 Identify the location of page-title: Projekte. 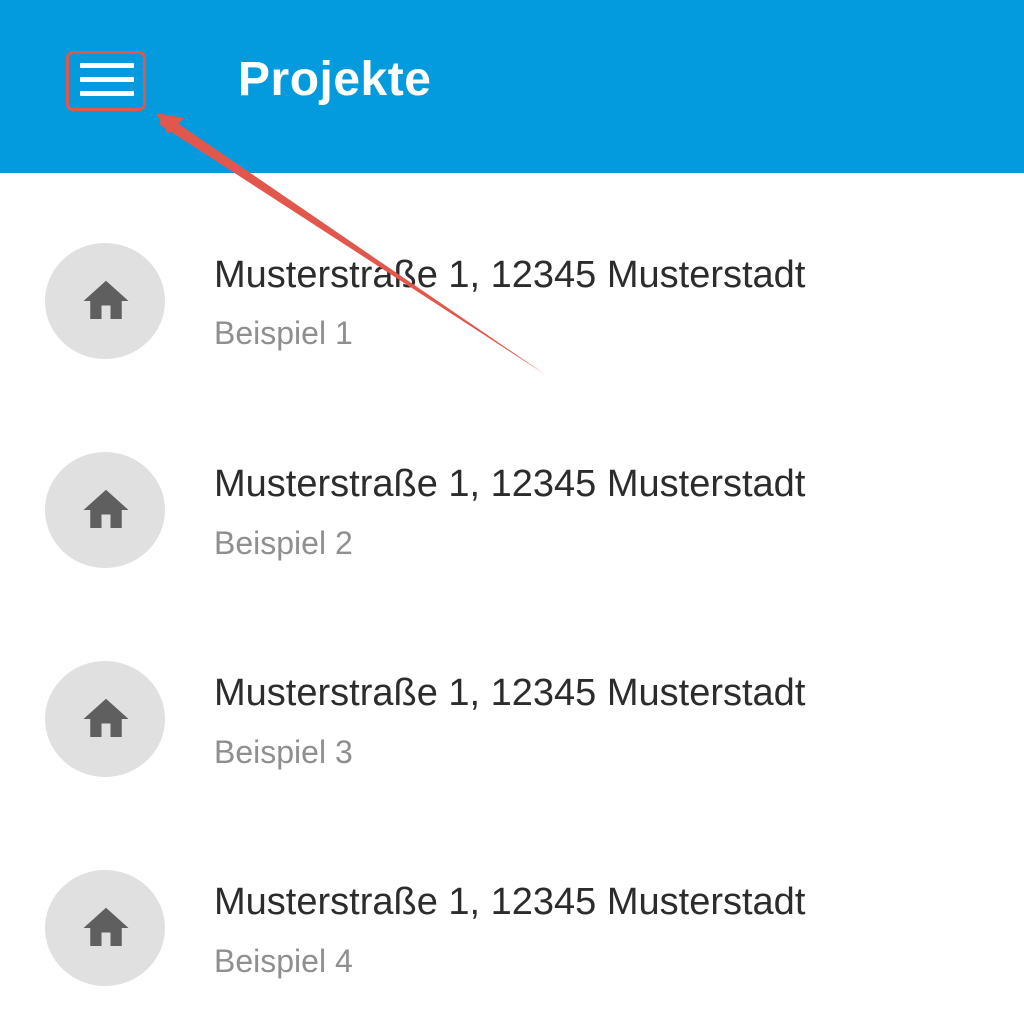
(335, 79).